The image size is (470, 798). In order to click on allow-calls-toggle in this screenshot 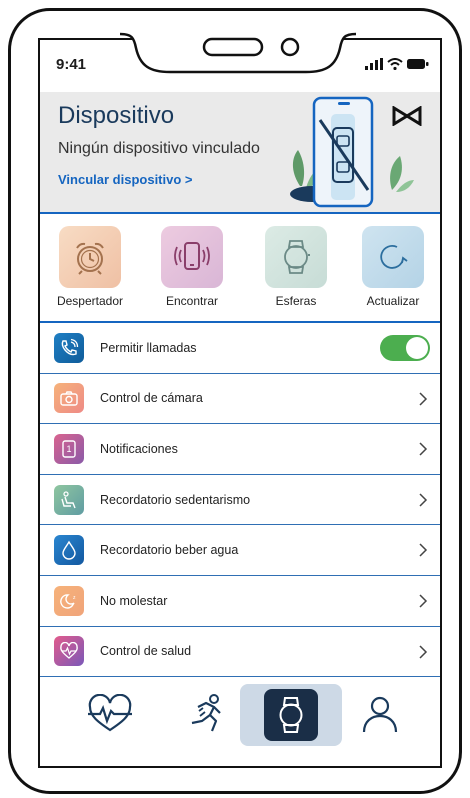, I will do `click(405, 347)`.